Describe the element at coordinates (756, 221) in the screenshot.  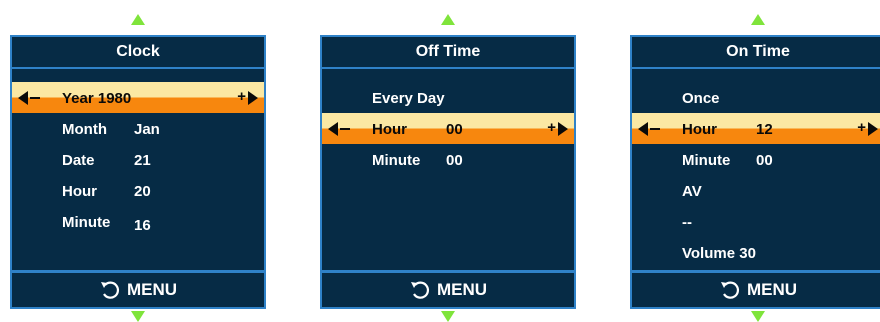
I see `menu-item-dashes: --` at that location.